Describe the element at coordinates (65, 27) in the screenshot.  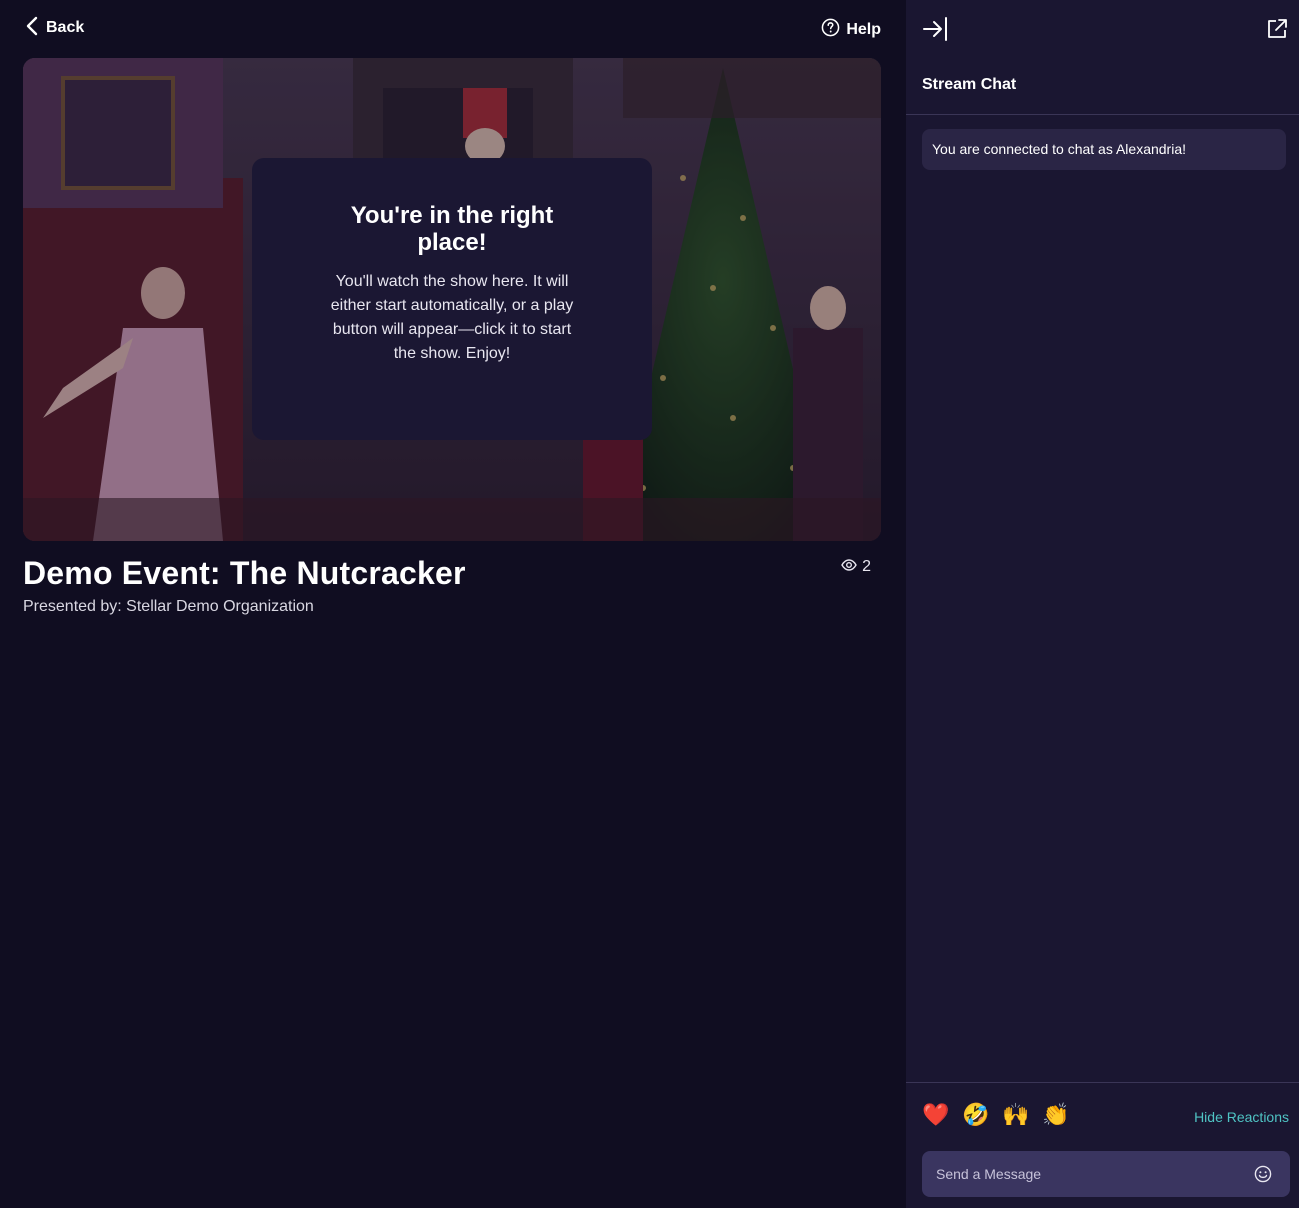
I see `back-label: Back` at that location.